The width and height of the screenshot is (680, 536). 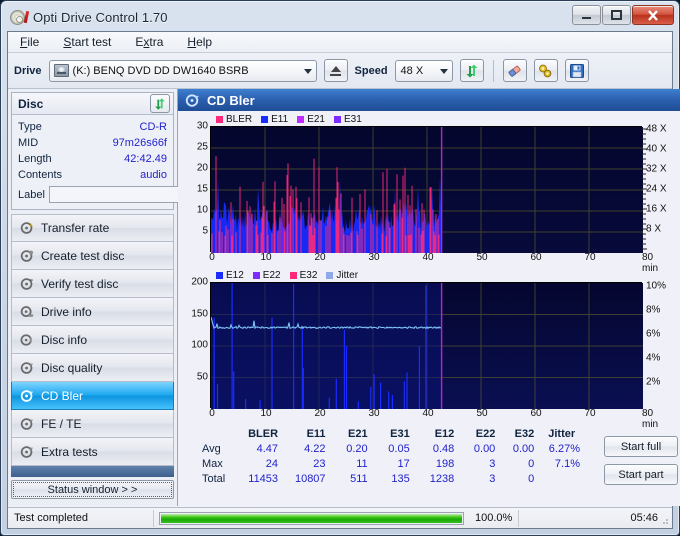 What do you see at coordinates (347, 119) in the screenshot?
I see `legend-item-e31: E31` at bounding box center [347, 119].